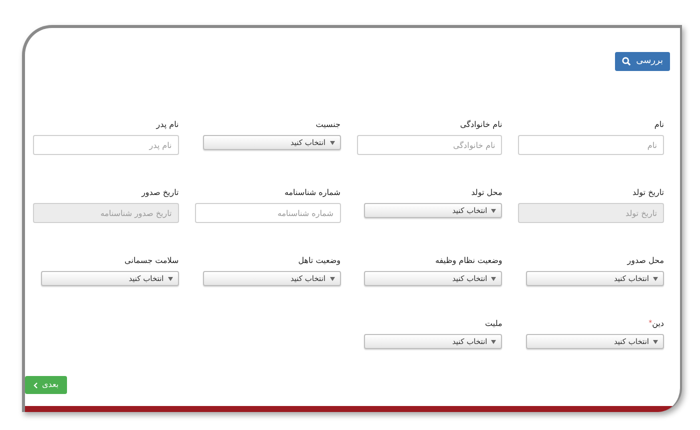  What do you see at coordinates (106, 145) in the screenshot?
I see `input-field: نام پدر` at bounding box center [106, 145].